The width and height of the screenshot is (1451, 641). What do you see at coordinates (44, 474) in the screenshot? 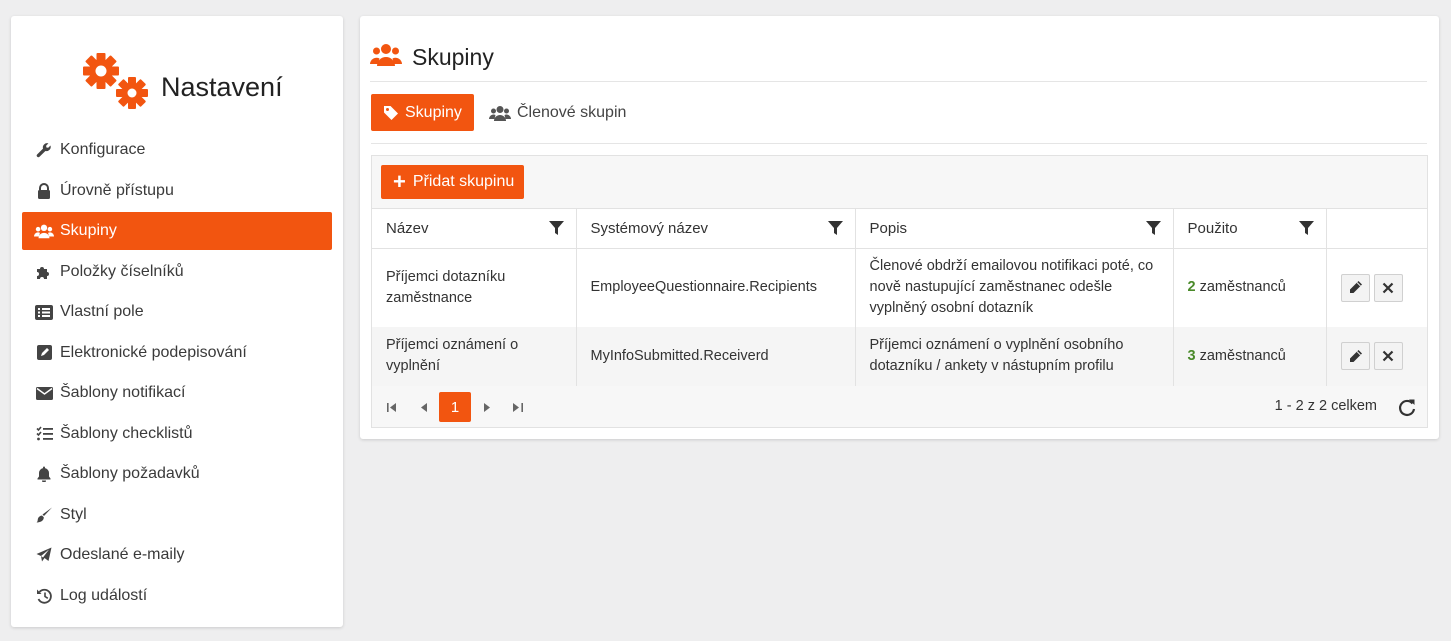
I see `bell-icon` at bounding box center [44, 474].